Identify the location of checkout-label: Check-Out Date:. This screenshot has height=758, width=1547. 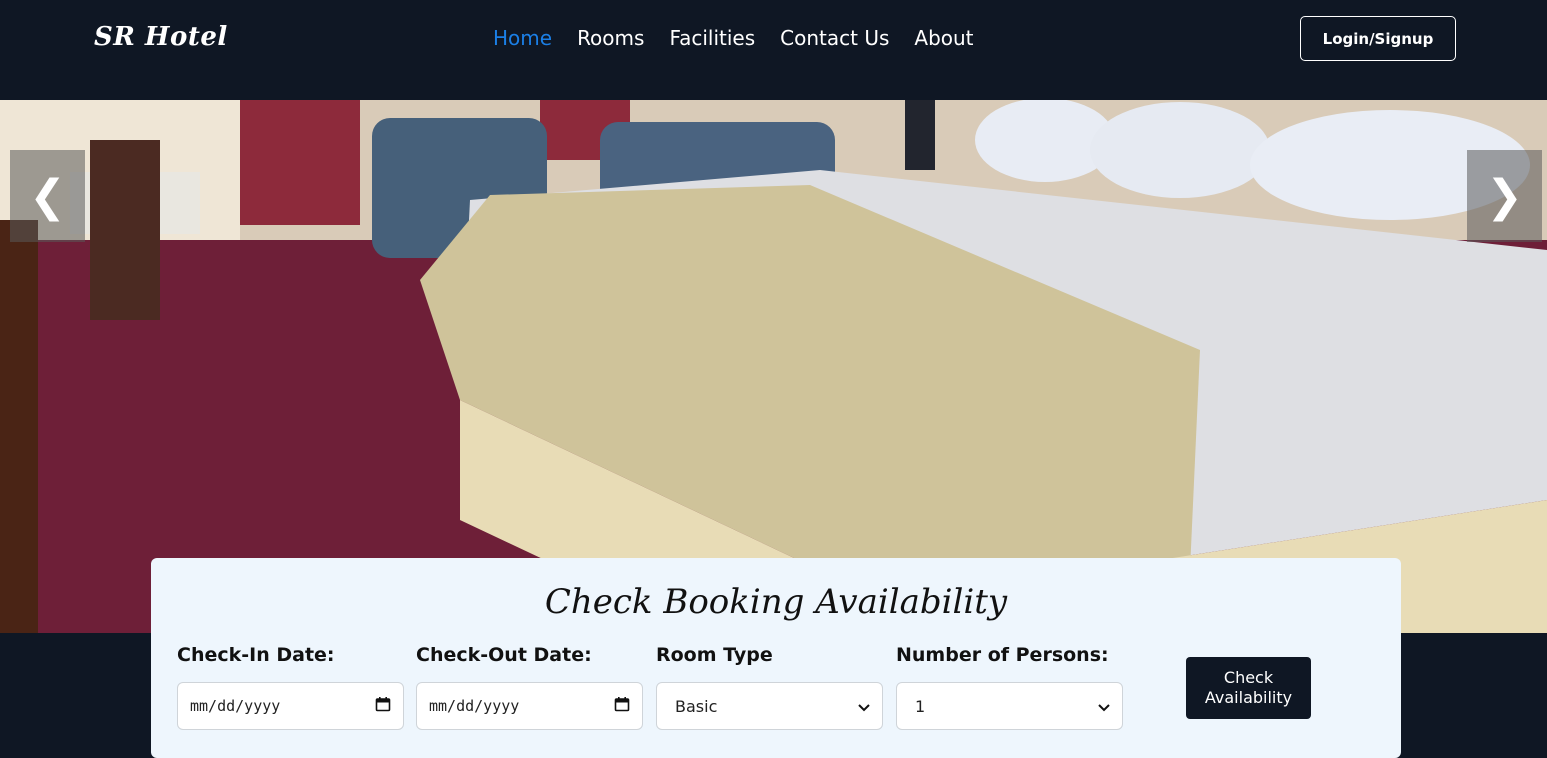
(504, 655).